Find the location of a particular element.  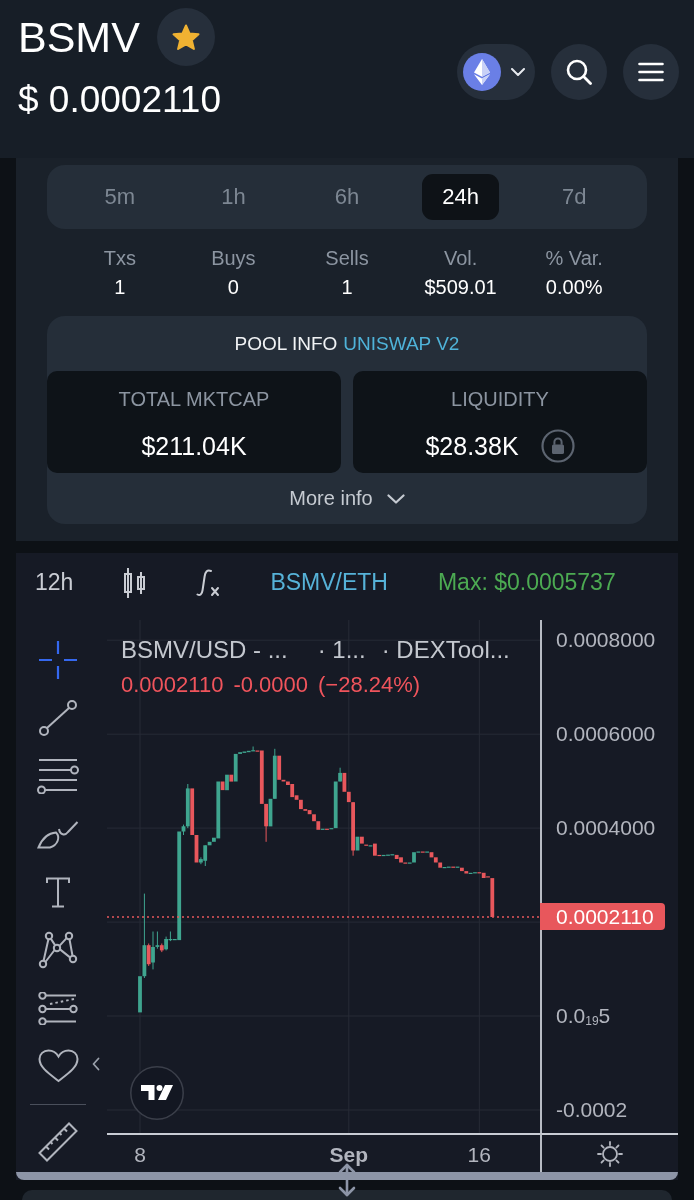

network-selector is located at coordinates (496, 72).